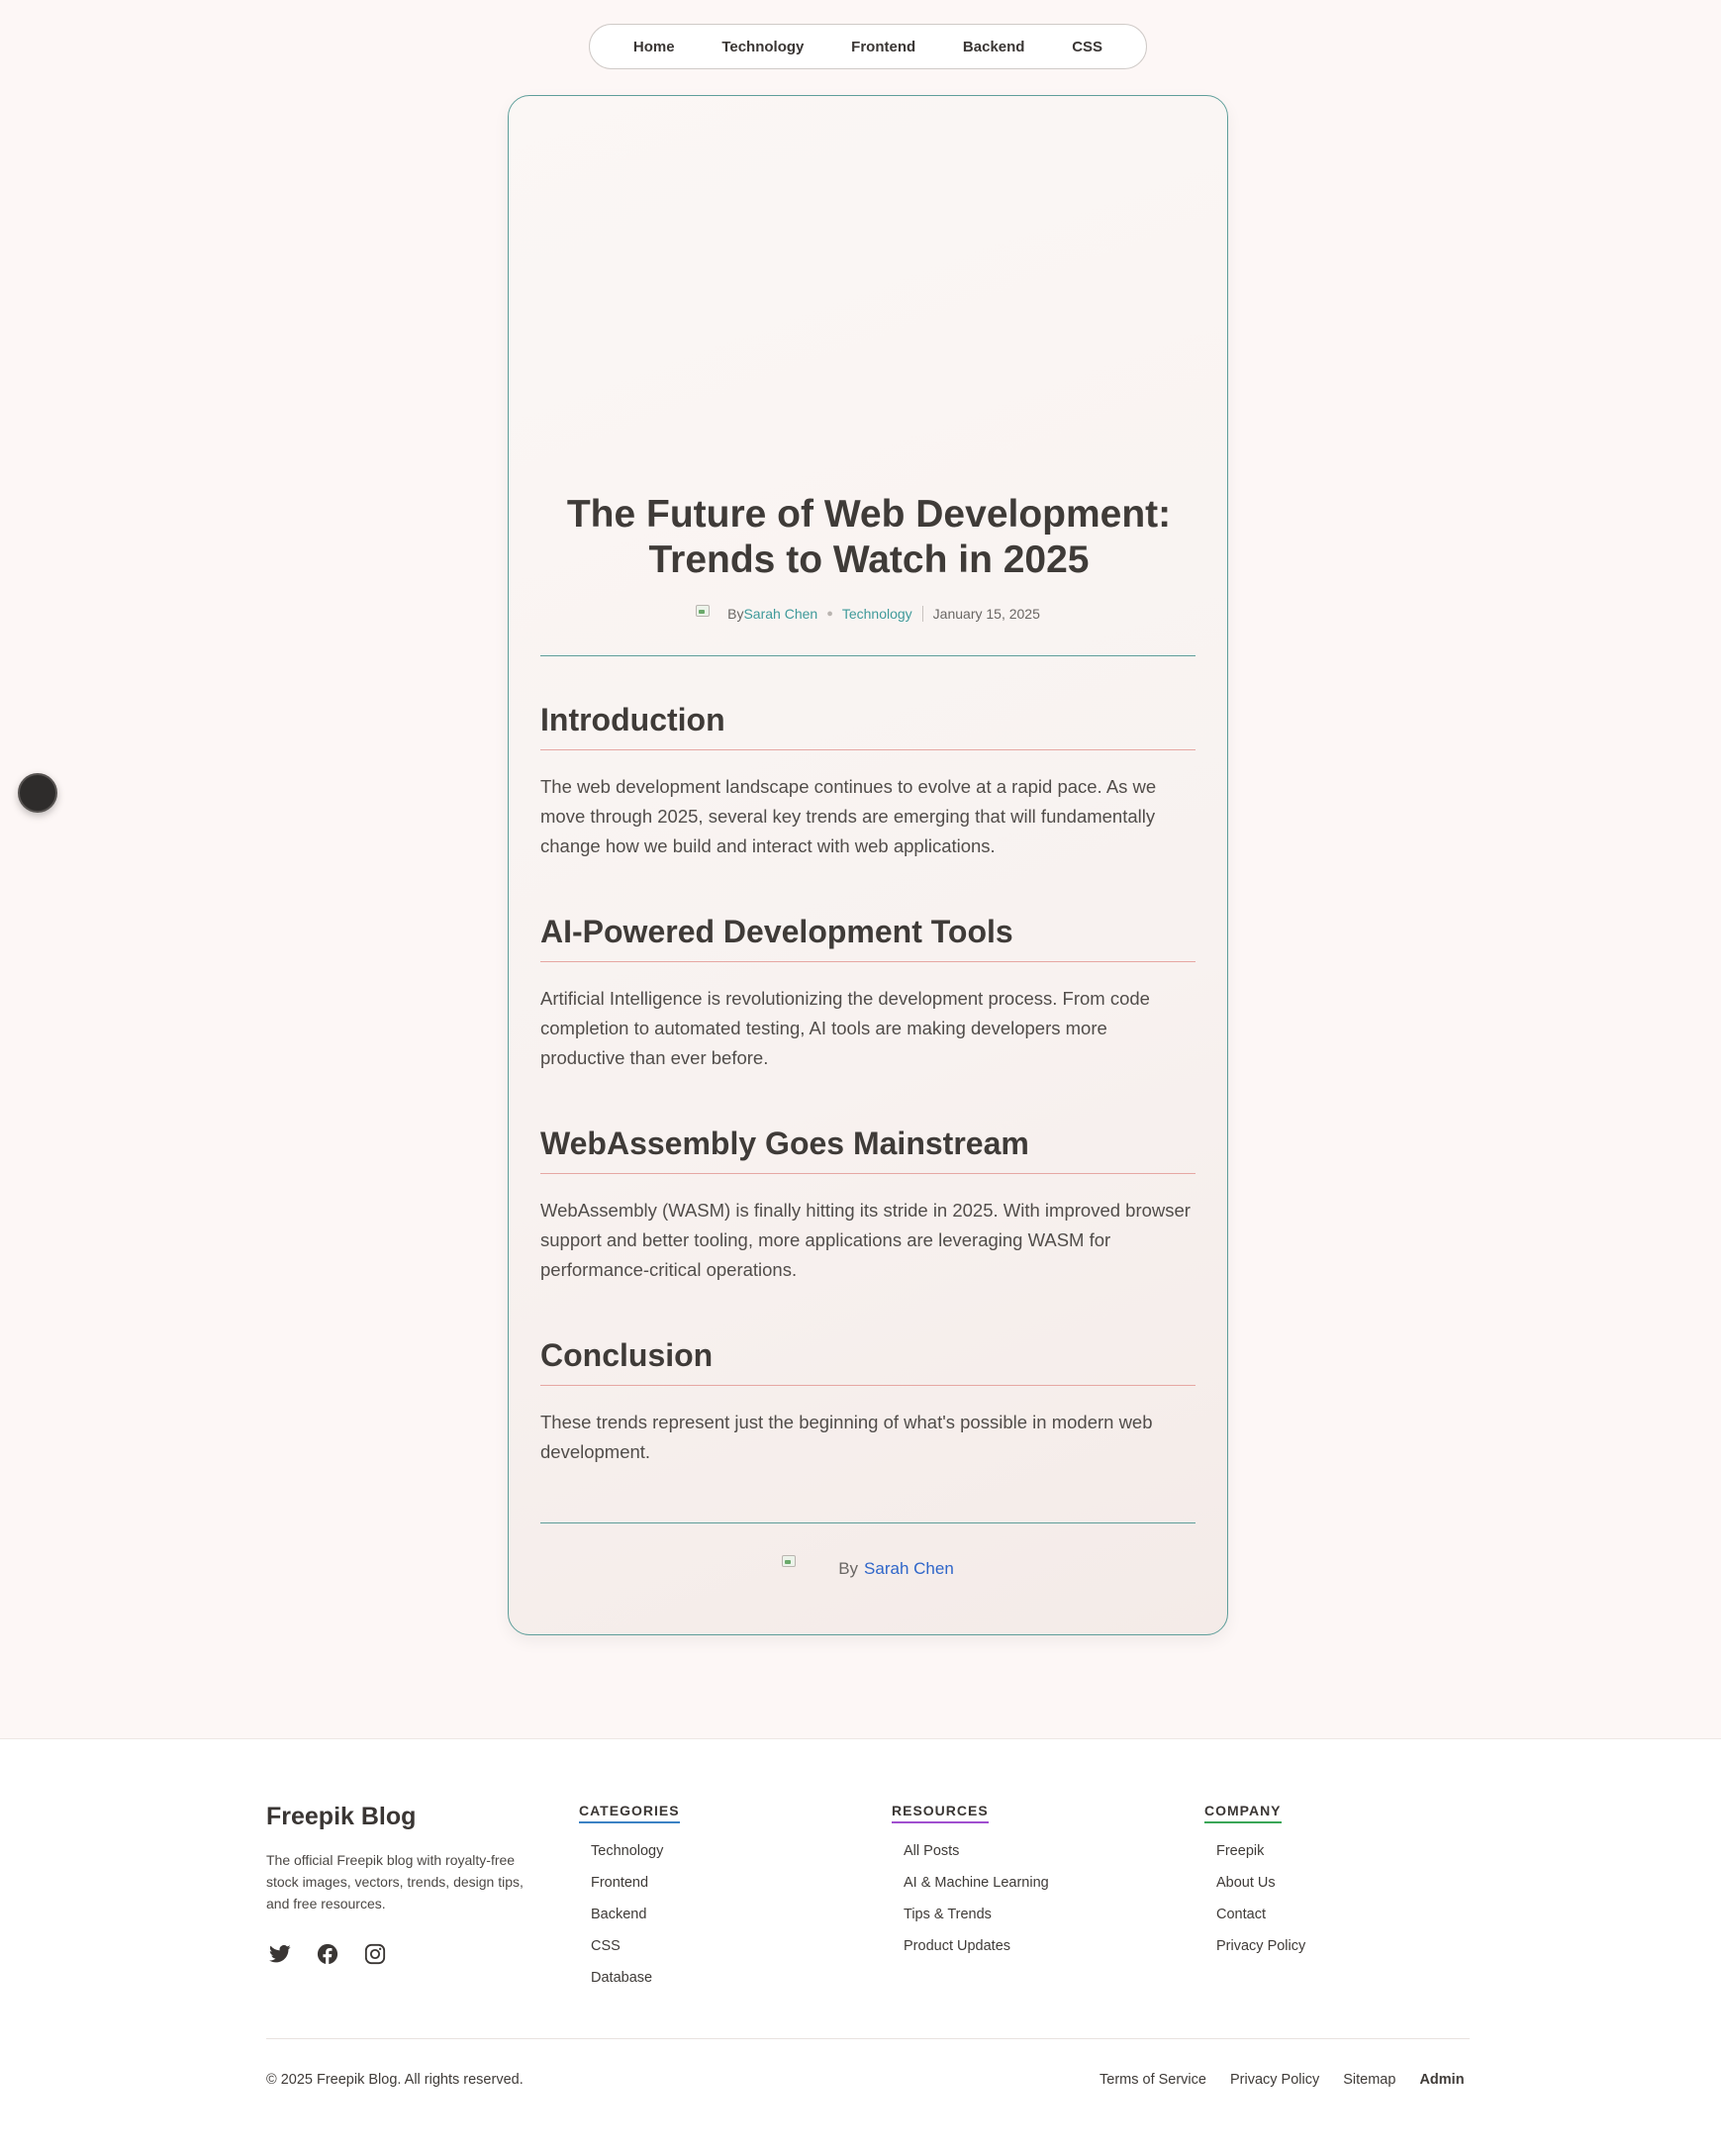 This screenshot has height=2156, width=1721. Describe the element at coordinates (971, 1946) in the screenshot. I see `footer-link: Product Updates` at that location.